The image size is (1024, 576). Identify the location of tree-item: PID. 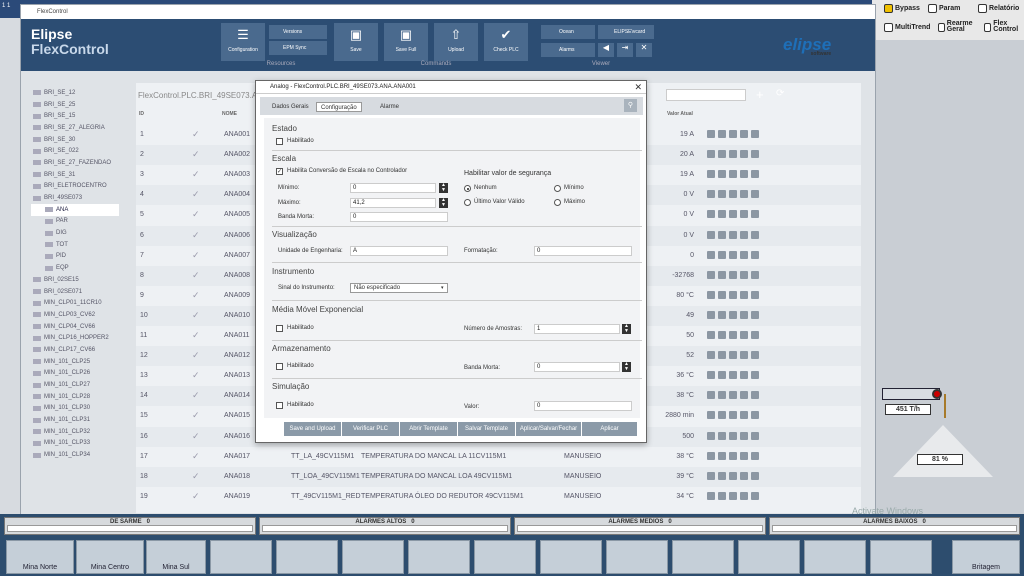
(75, 257).